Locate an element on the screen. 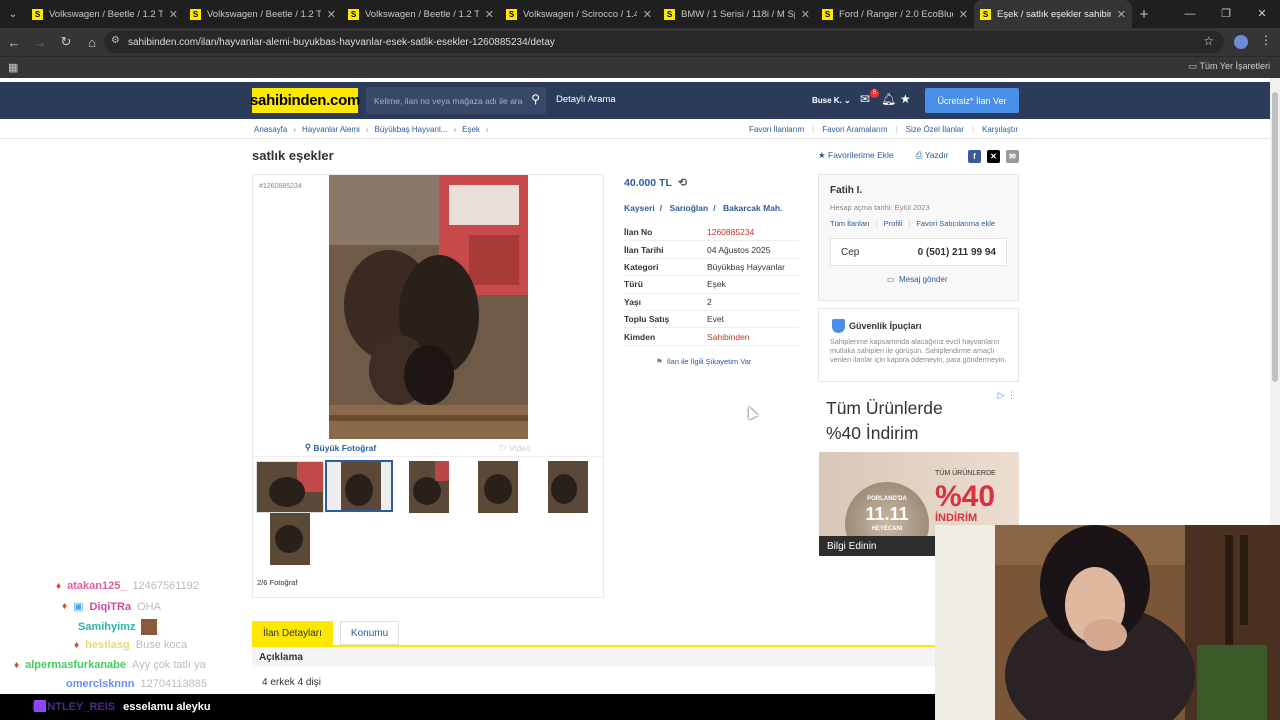 This screenshot has height=720, width=1280. minimize-icon: — is located at coordinates (1190, 14).